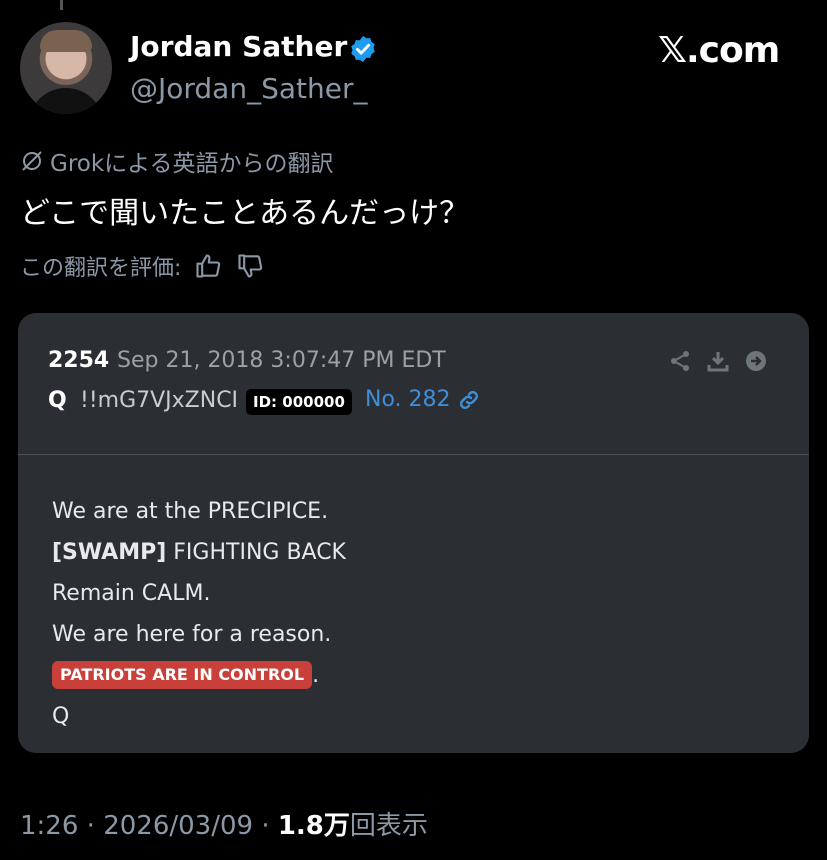  I want to click on tweet-date: 2026/03/09, so click(178, 826).